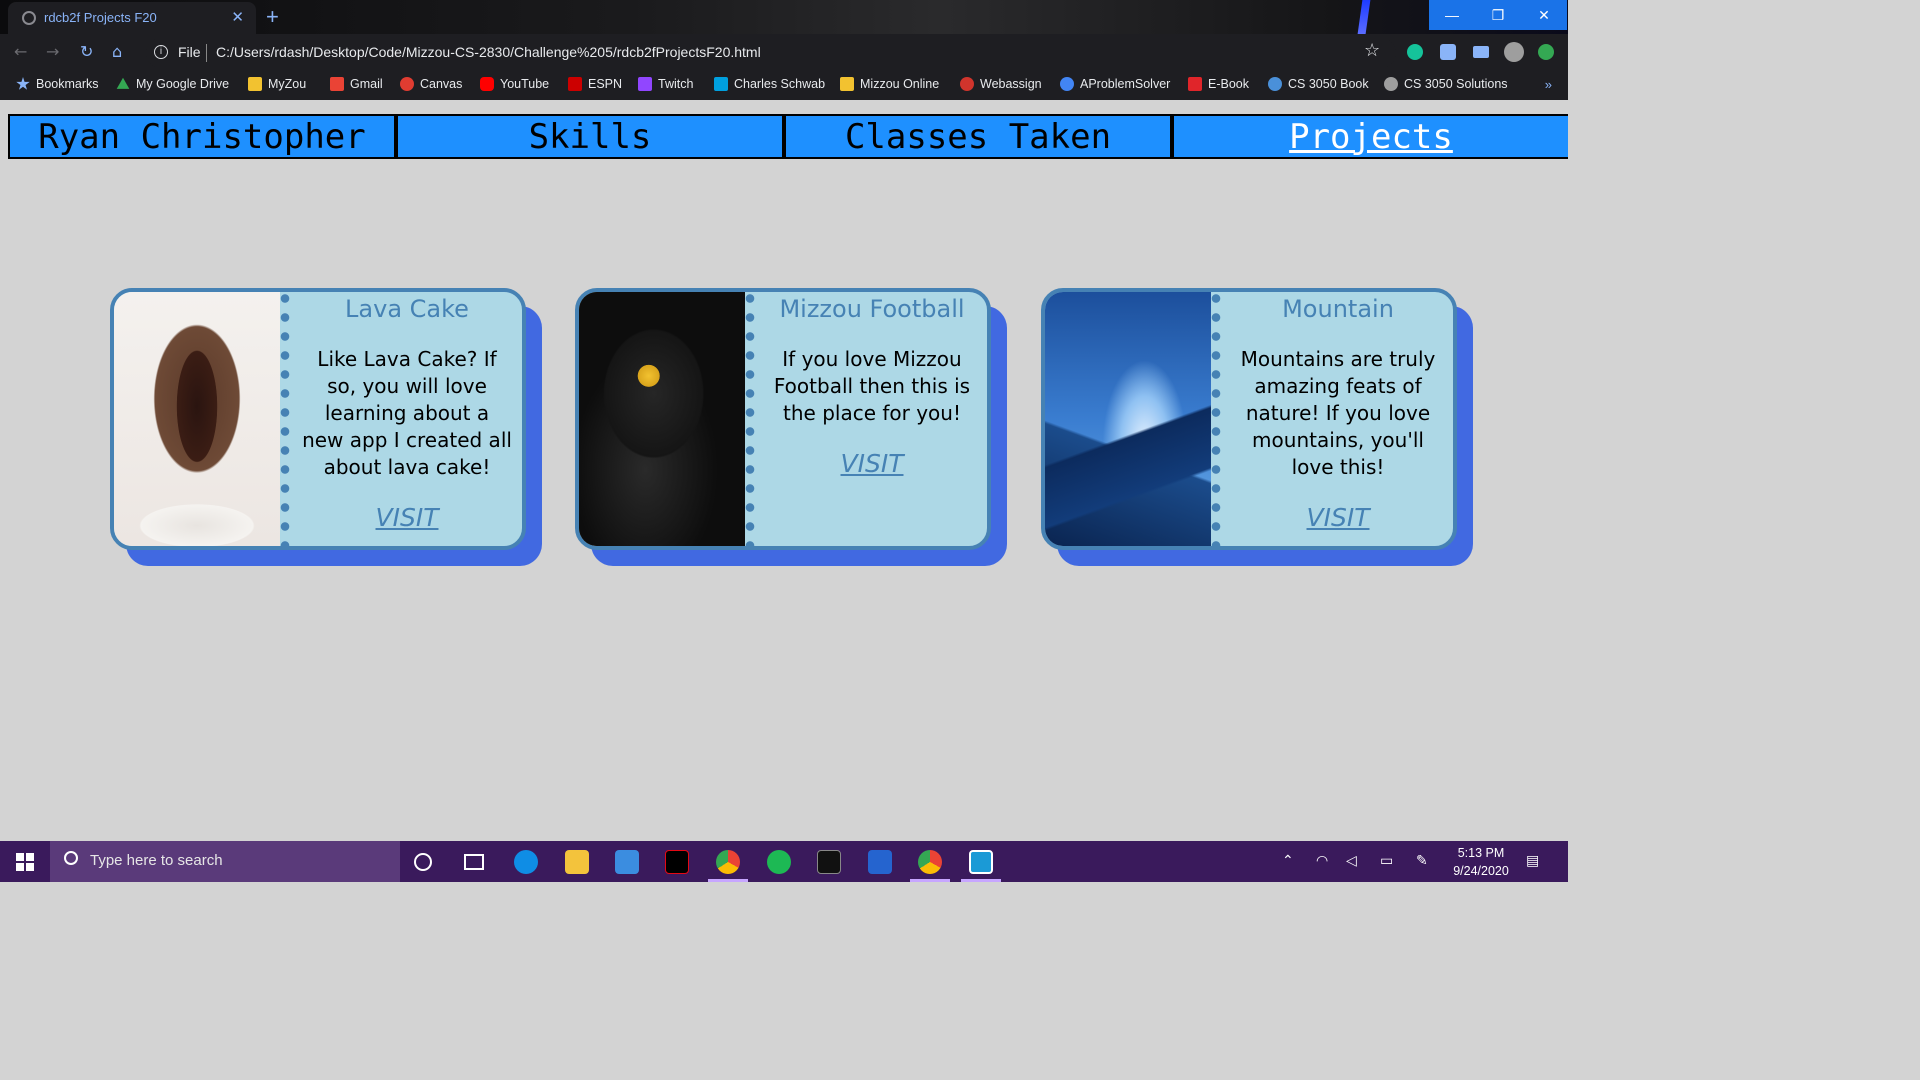 This screenshot has height=1080, width=1920. I want to click on nav-item-home: Ryan Christopher, so click(204, 136).